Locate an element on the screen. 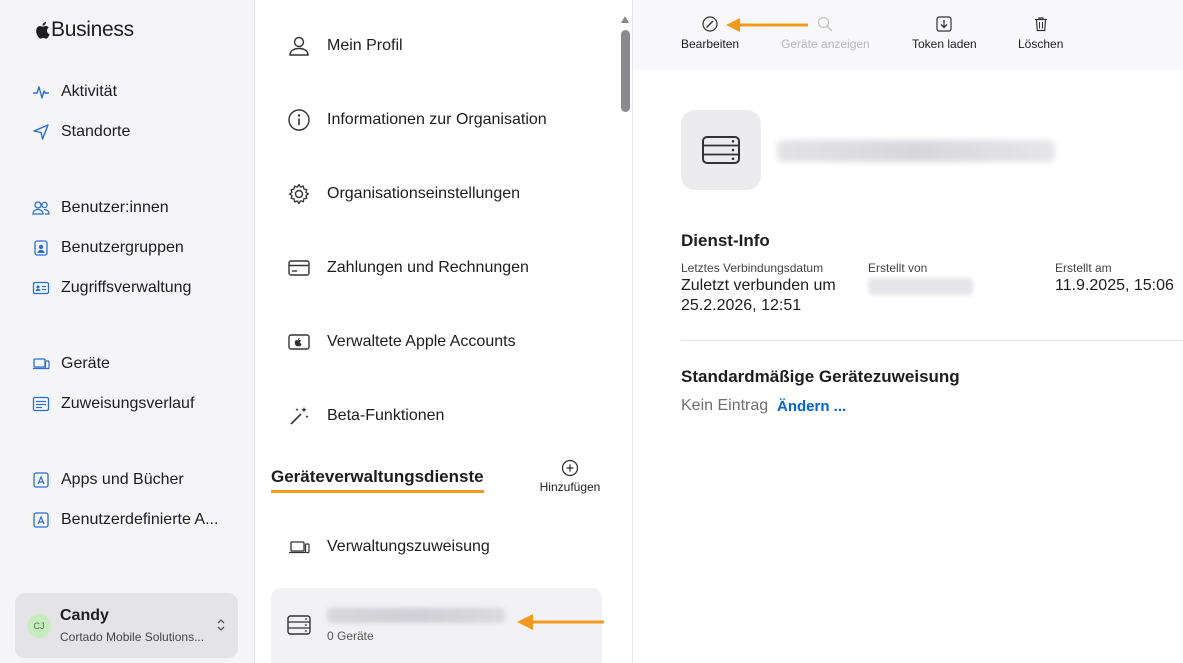 This screenshot has height=663, width=1183. brand-name: Business is located at coordinates (92, 29).